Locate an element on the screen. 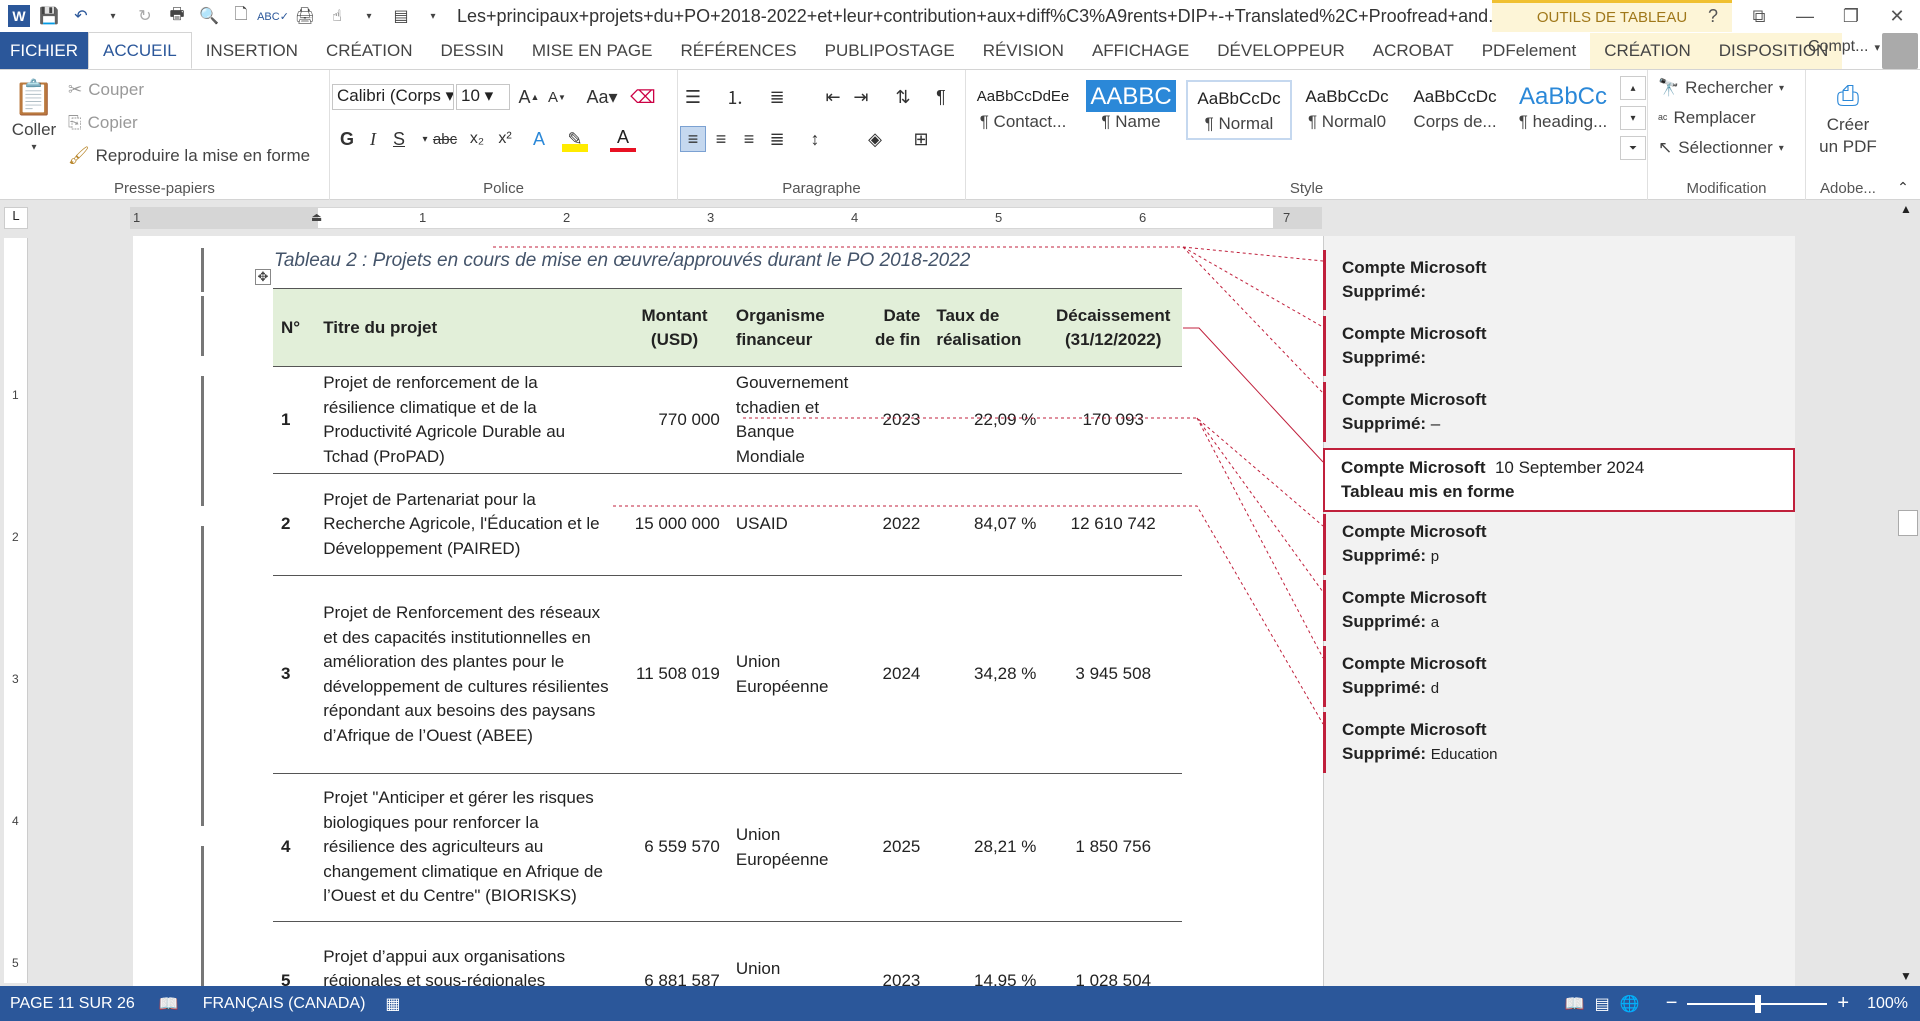 Image resolution: width=1920 pixels, height=1021 pixels. tab-accueil: ACCUEIL is located at coordinates (140, 50).